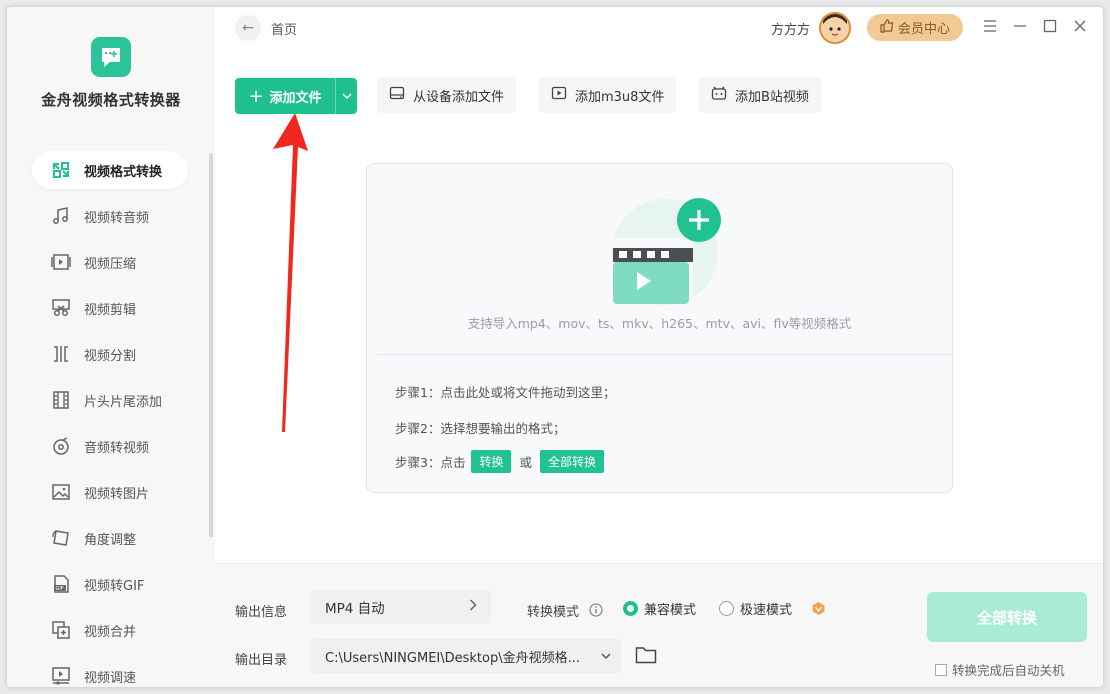 The image size is (1110, 694). I want to click on compress-icon, so click(61, 262).